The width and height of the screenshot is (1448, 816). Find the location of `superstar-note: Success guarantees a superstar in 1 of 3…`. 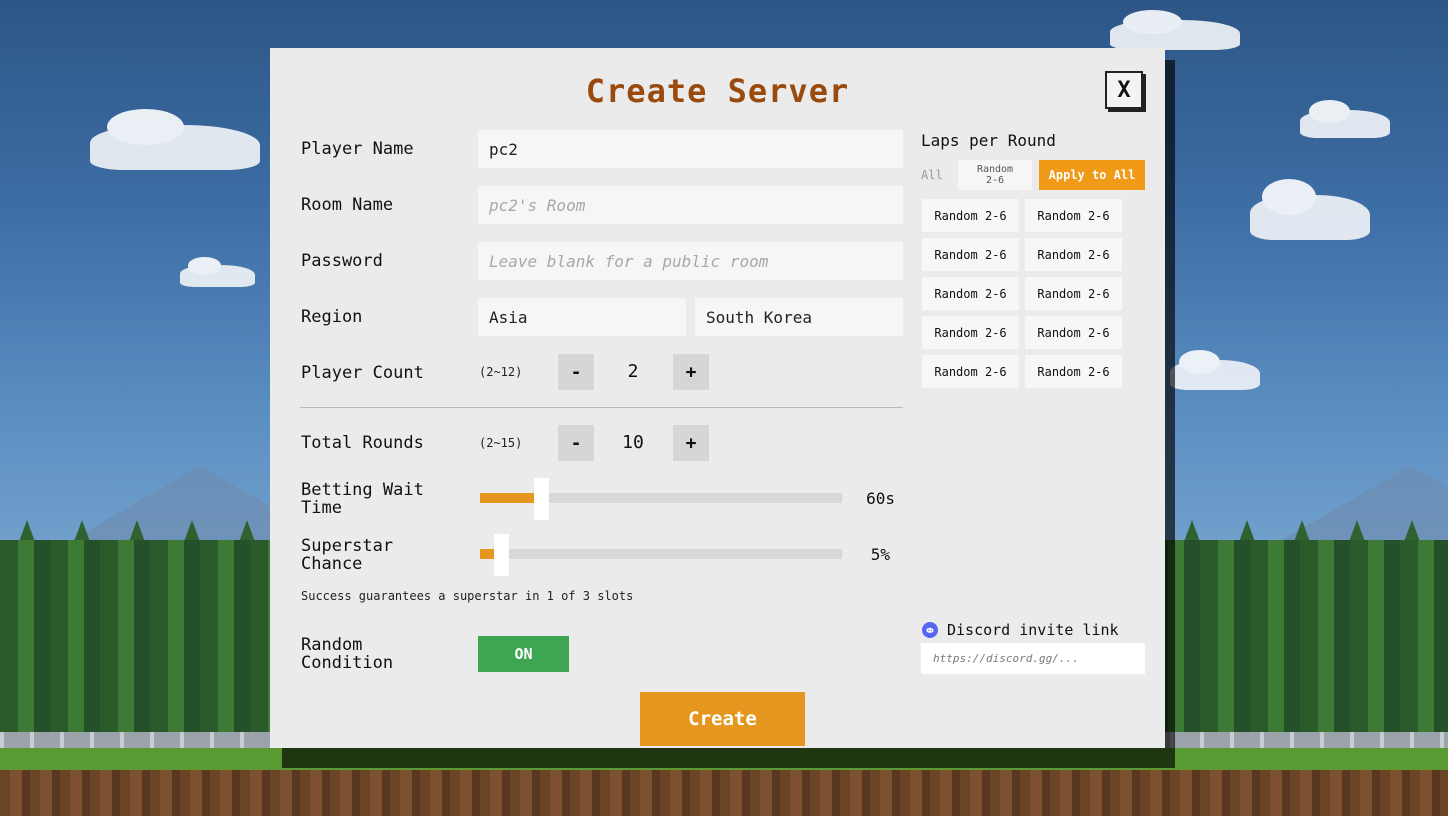

superstar-note: Success guarantees a superstar in 1 of 3… is located at coordinates (467, 596).